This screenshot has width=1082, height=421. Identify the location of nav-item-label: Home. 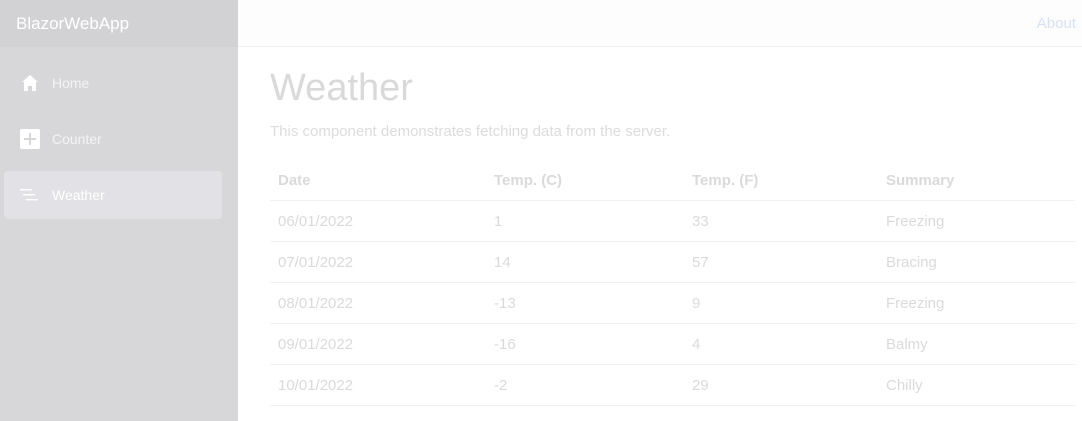
(71, 83).